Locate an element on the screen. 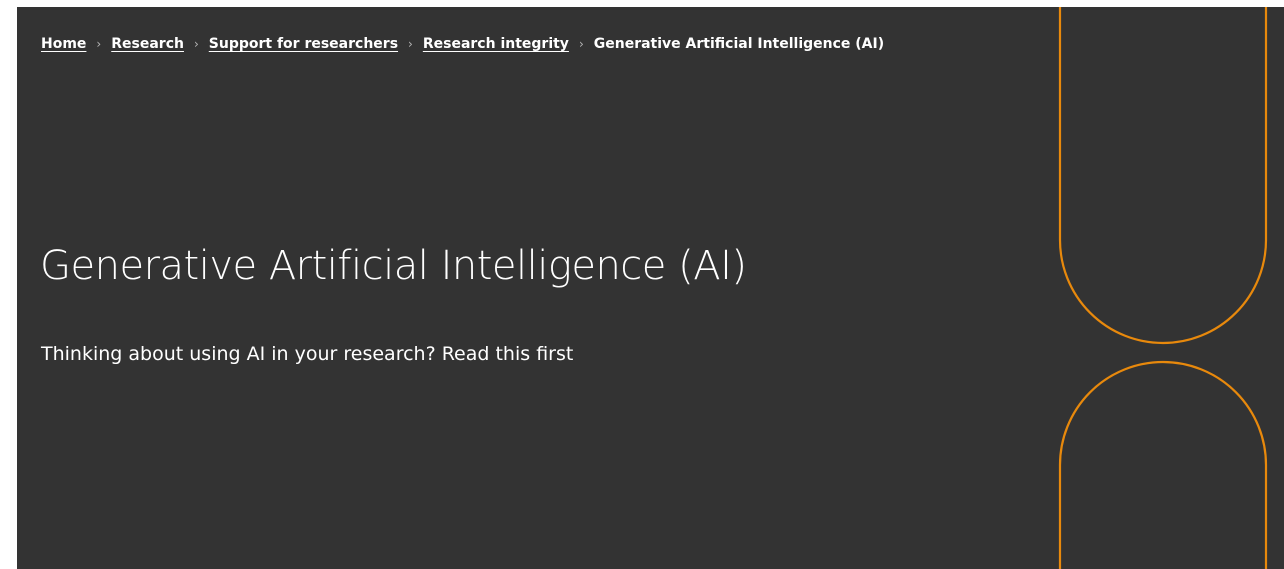  decorative-arch-upper is located at coordinates (1163, 176).